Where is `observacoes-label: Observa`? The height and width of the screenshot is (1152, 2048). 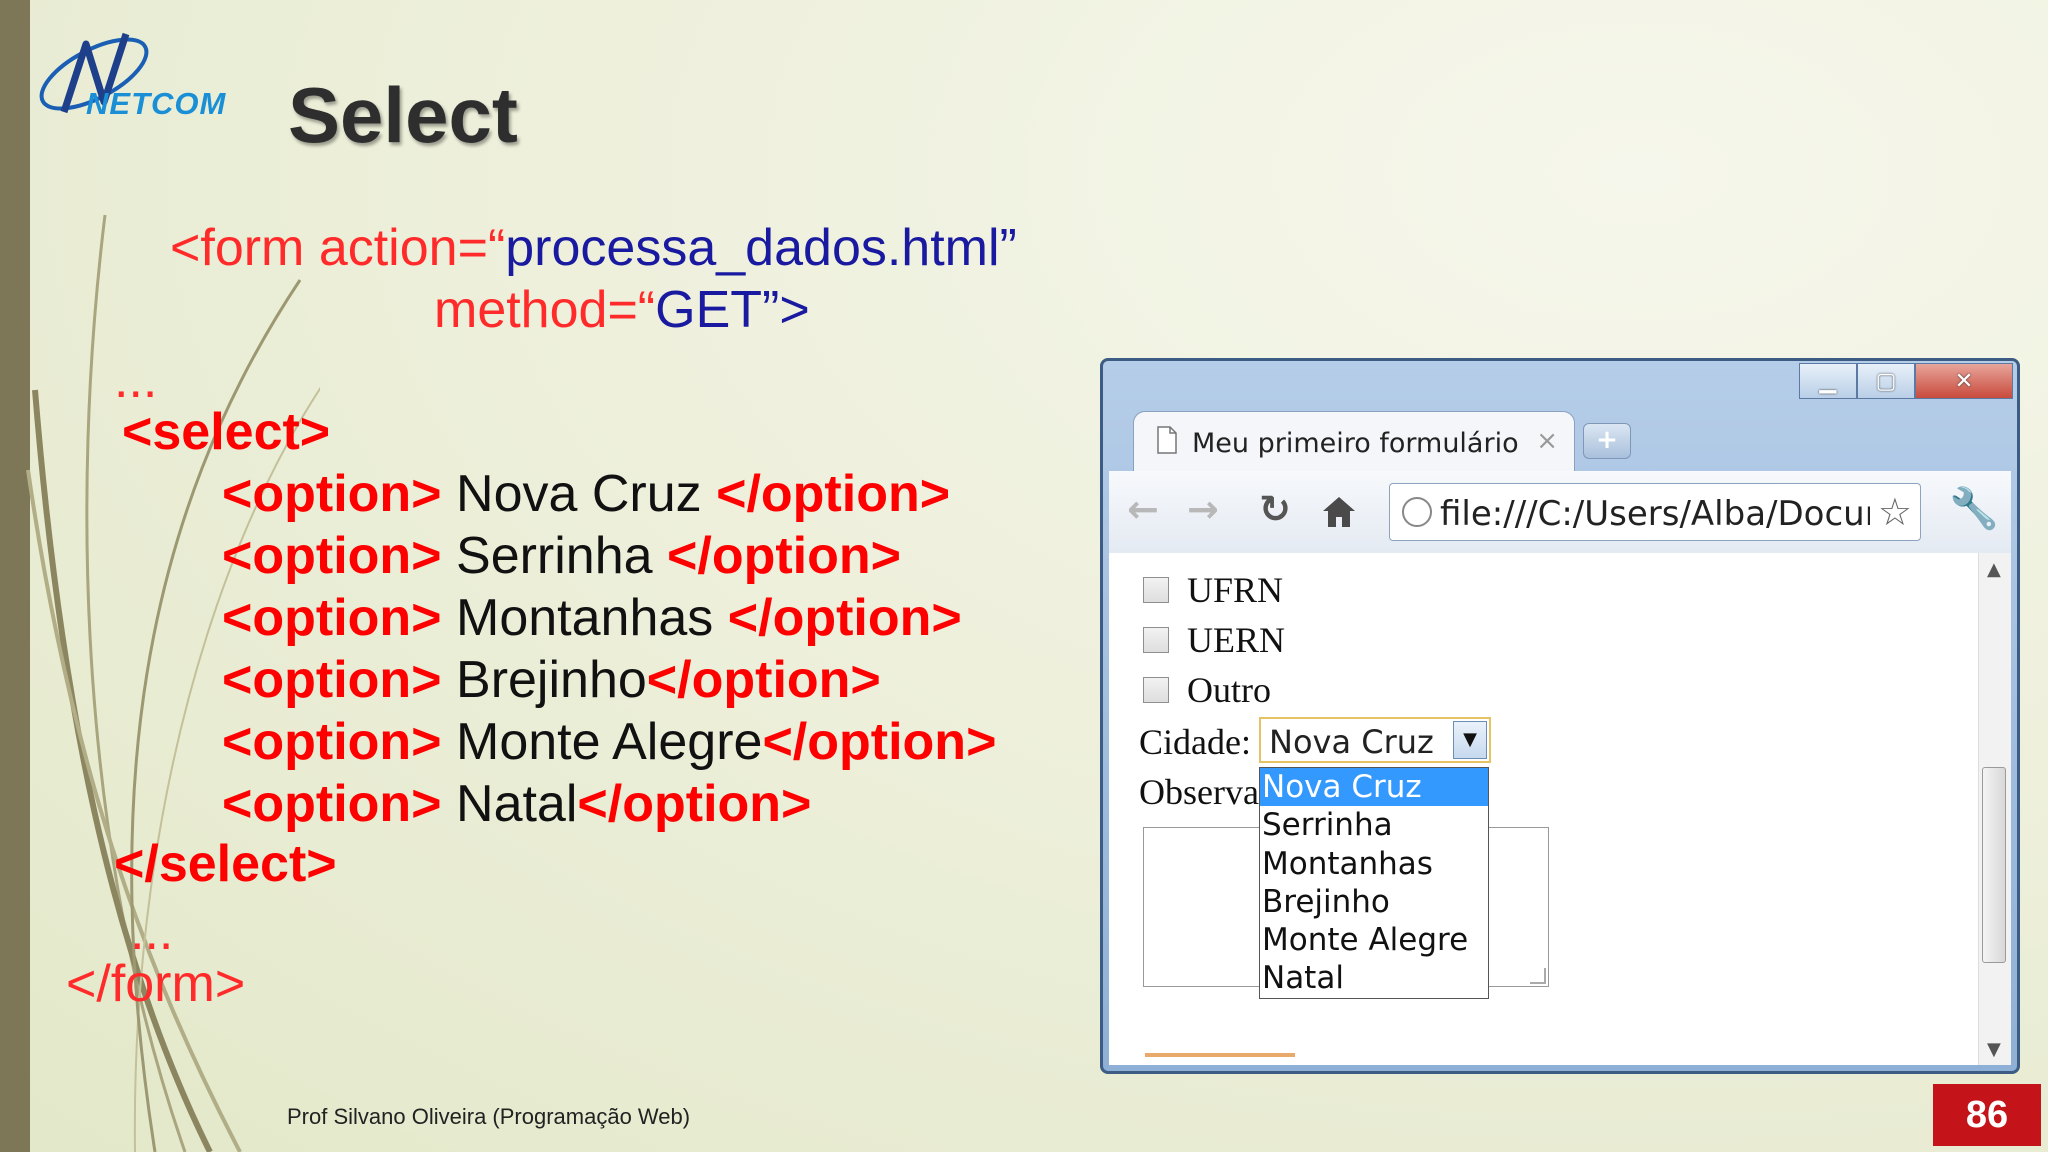 observacoes-label: Observa is located at coordinates (1199, 792).